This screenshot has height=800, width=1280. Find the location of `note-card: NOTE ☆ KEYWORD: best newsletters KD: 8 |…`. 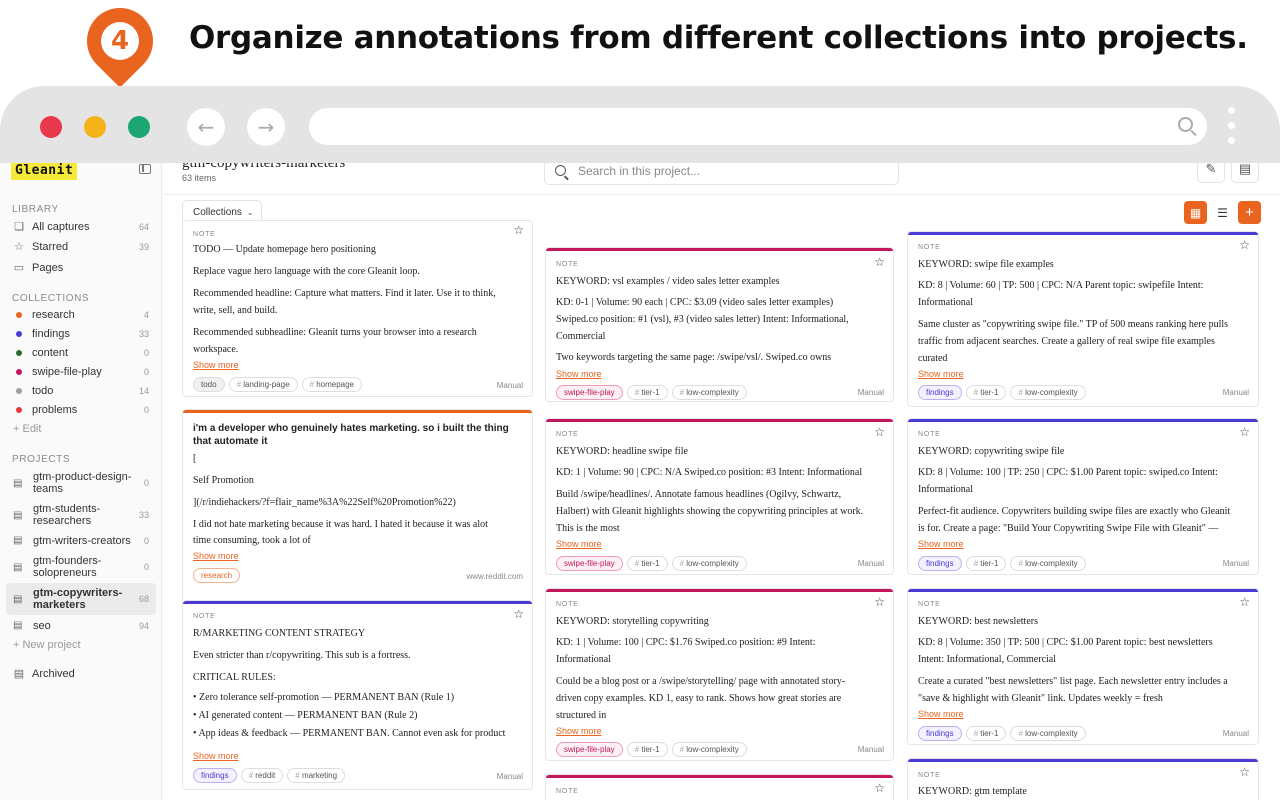

note-card: NOTE ☆ KEYWORD: best newsletters KD: 8 |… is located at coordinates (1083, 666).